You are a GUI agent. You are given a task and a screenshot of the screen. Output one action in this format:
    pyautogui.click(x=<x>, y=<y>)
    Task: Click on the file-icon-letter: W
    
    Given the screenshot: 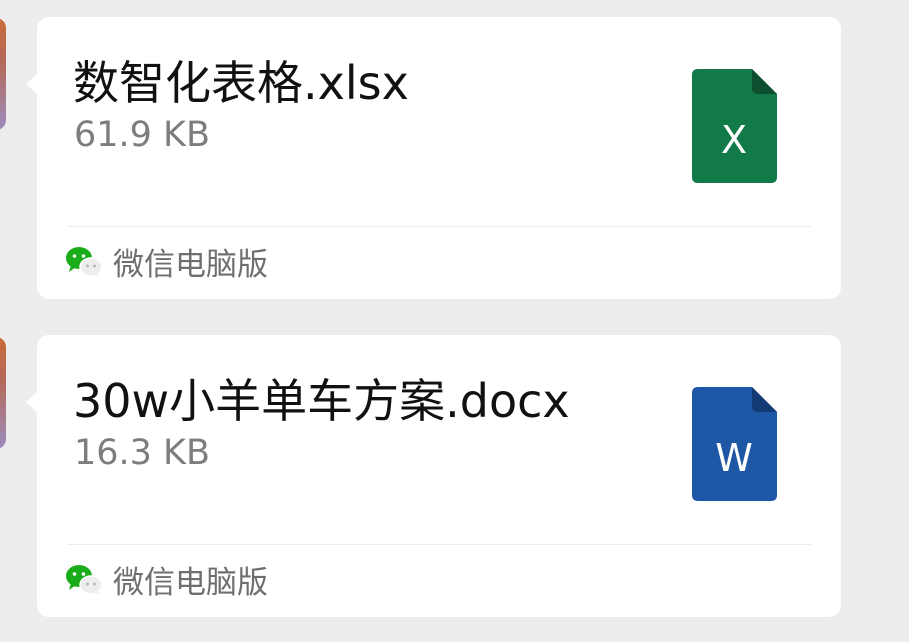 What is the action you would take?
    pyautogui.click(x=734, y=458)
    